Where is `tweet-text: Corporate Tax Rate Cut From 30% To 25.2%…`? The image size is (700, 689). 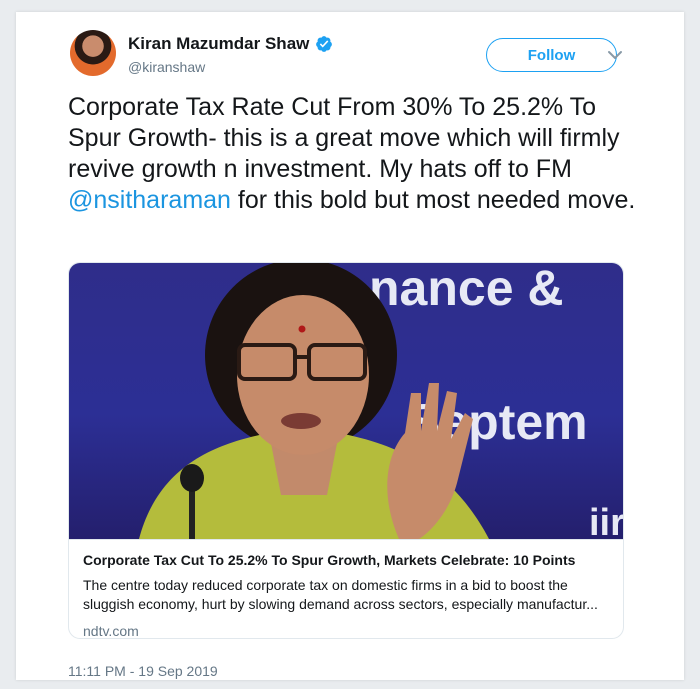
tweet-text: Corporate Tax Rate Cut From 30% To 25.2%… is located at coordinates (356, 154).